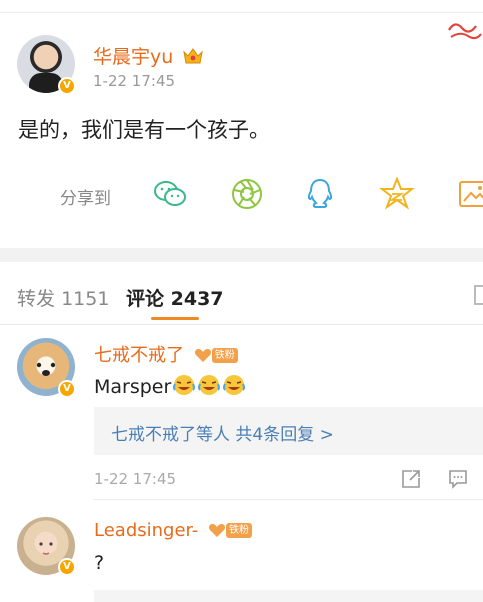 This screenshot has height=602, width=483. Describe the element at coordinates (465, 31) in the screenshot. I see `brand-logo-icon` at that location.